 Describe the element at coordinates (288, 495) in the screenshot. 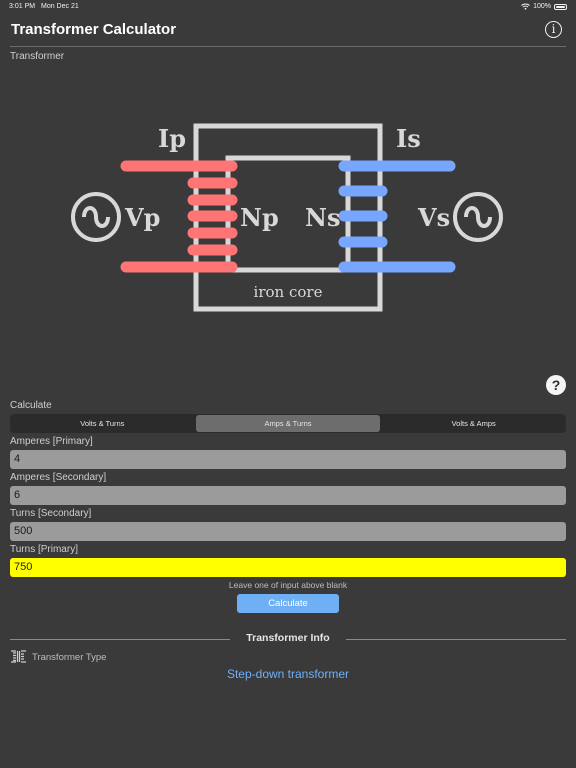

I see `amperes-secondary-input: 6` at that location.